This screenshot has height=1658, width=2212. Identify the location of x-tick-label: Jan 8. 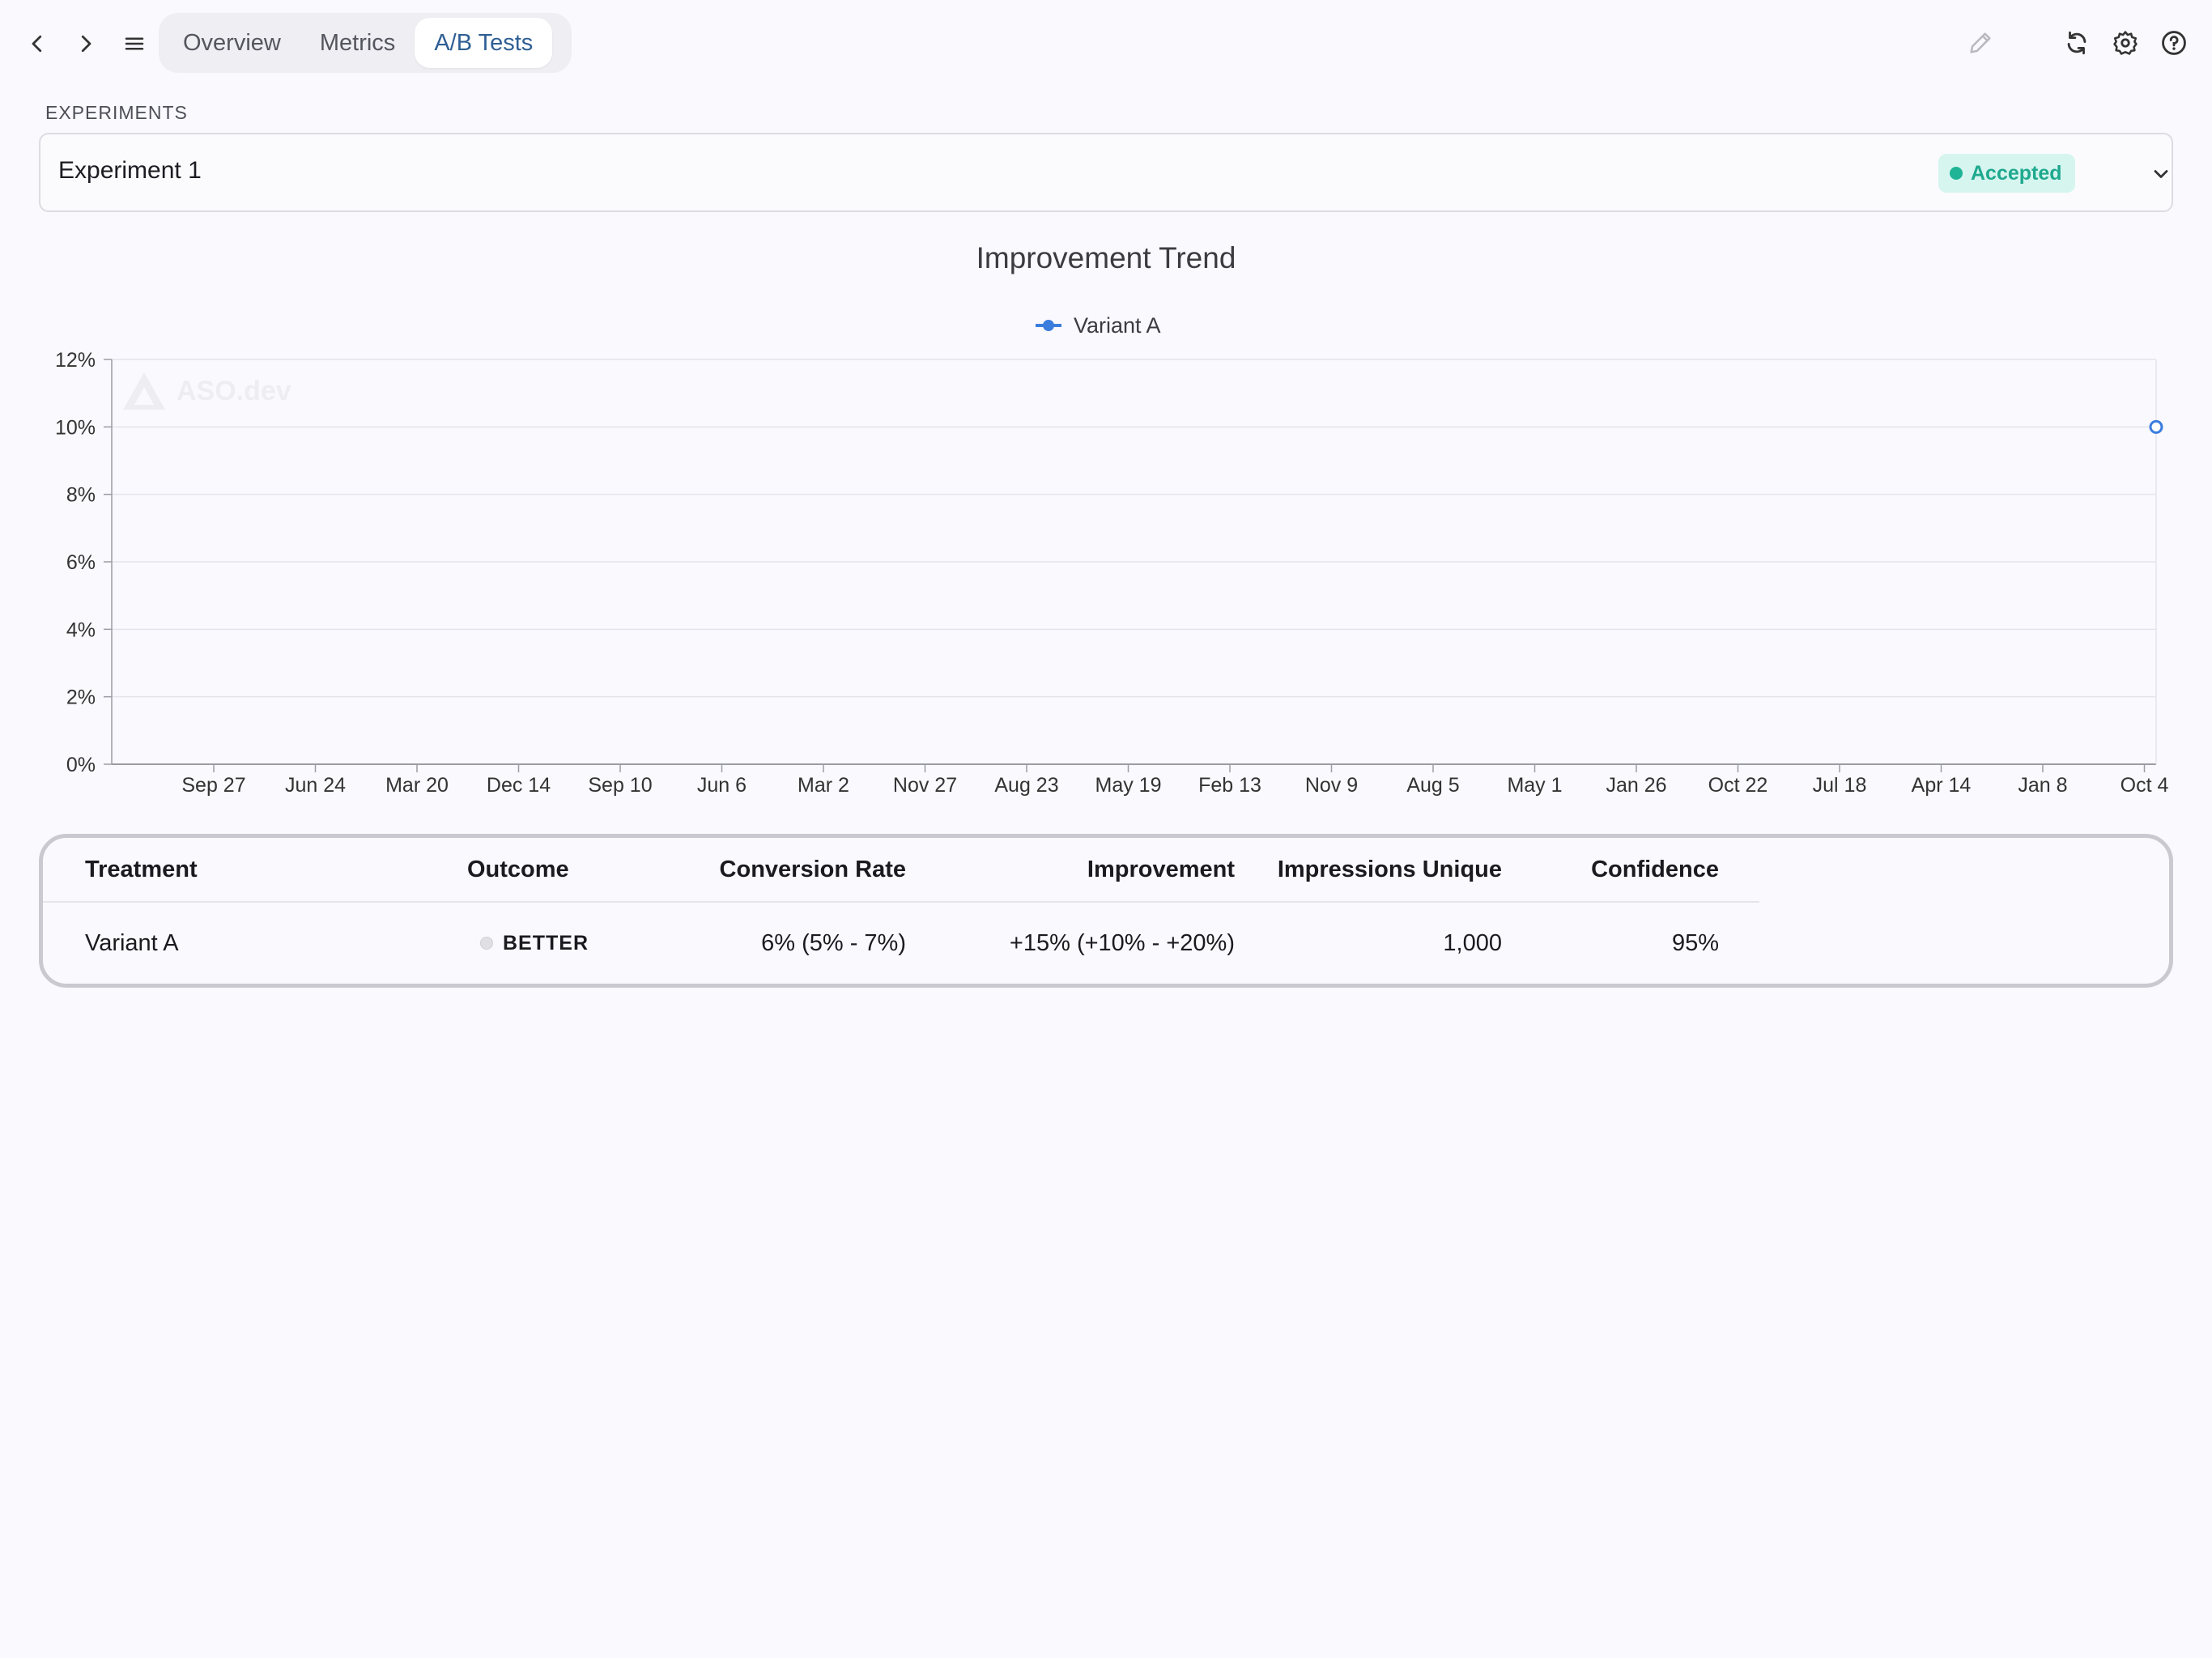
(2043, 785).